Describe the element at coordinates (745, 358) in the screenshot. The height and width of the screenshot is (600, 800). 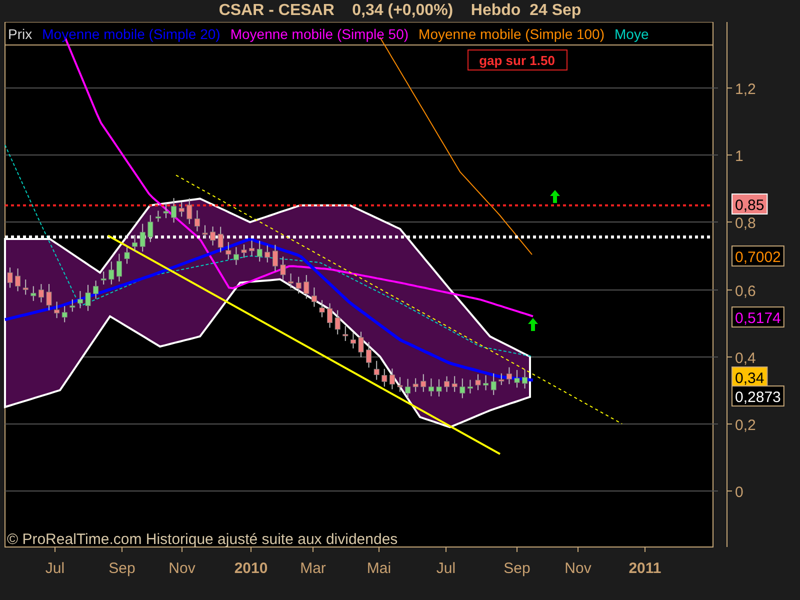
I see `axis-label: 0,4` at that location.